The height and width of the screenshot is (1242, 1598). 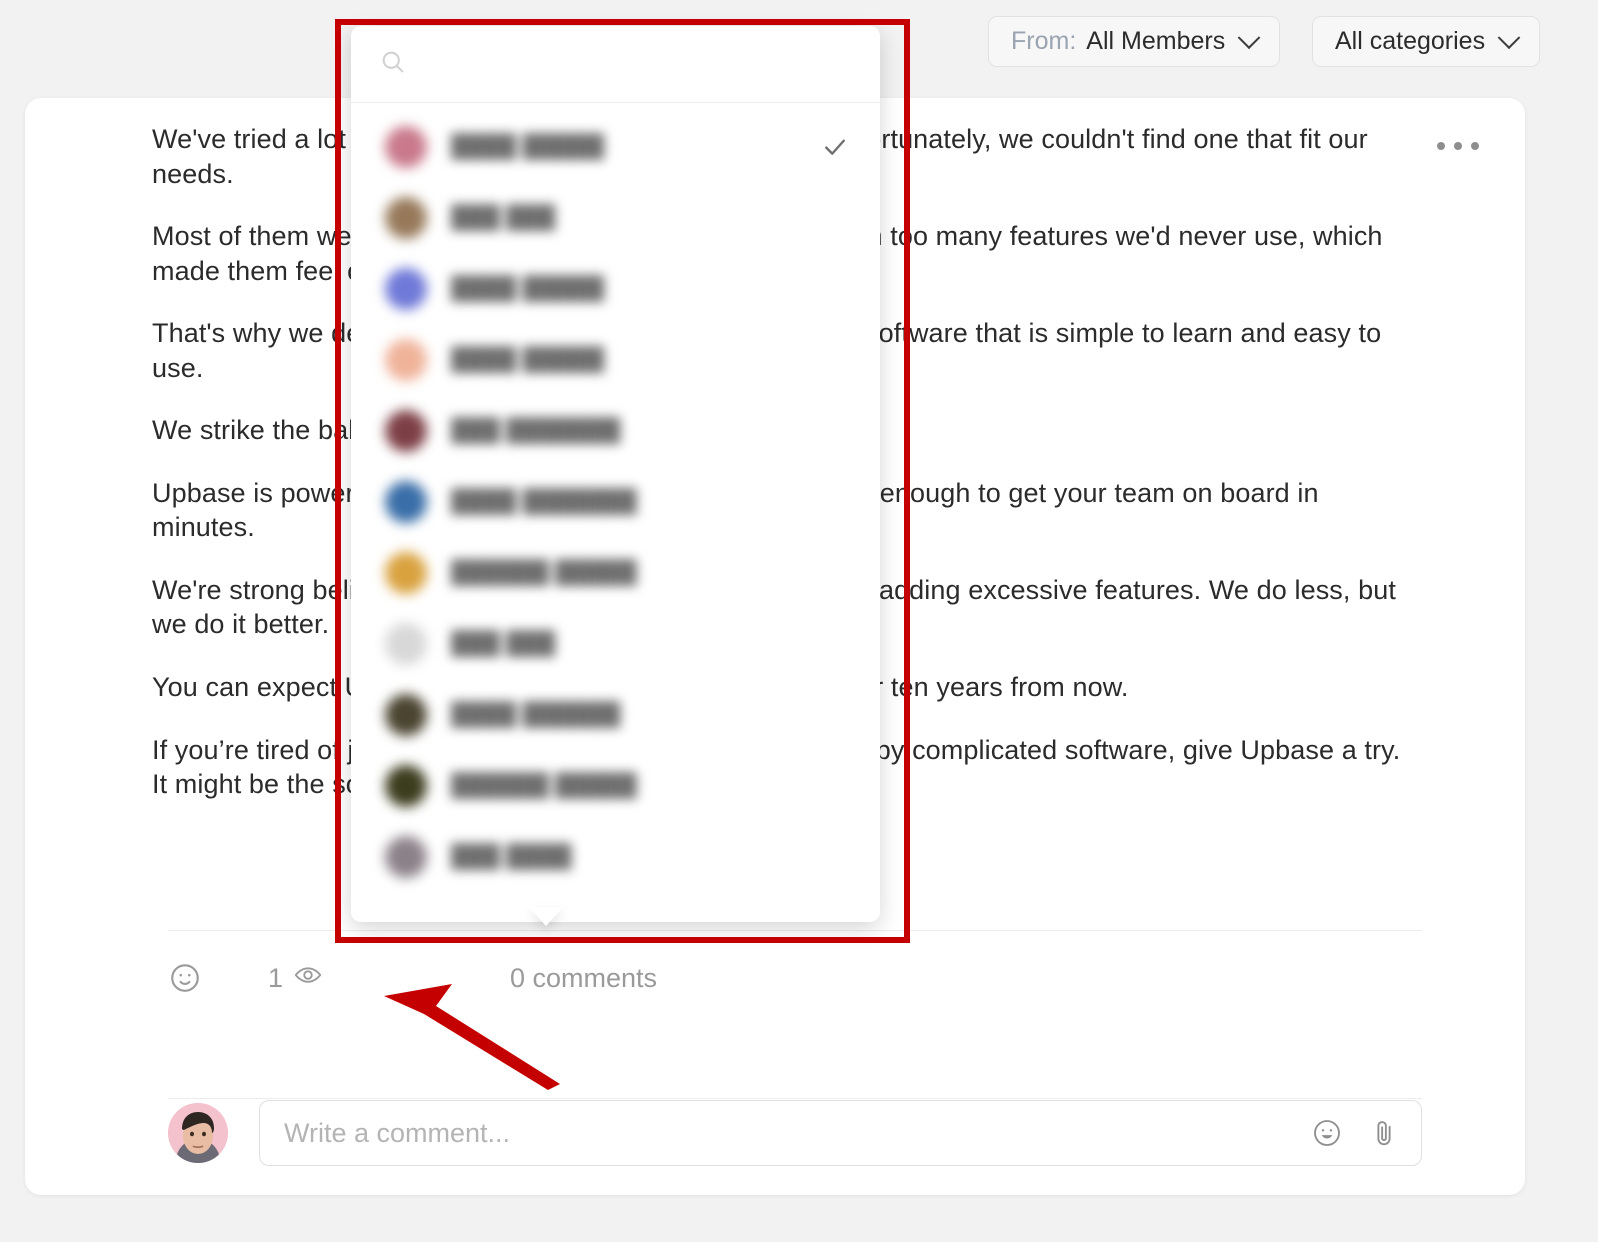 I want to click on comments-count-label: 0 comments, so click(x=584, y=977).